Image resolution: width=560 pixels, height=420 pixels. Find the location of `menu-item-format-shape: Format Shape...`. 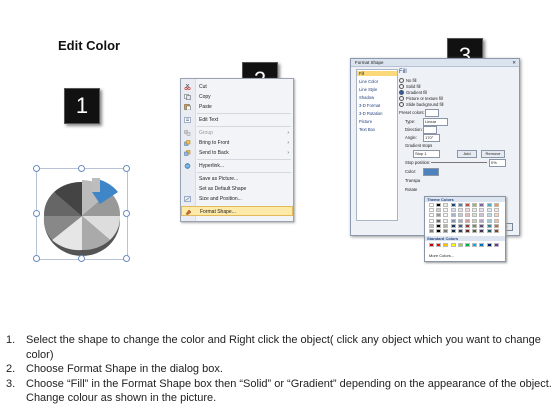

menu-item-format-shape: Format Shape... is located at coordinates (237, 211).